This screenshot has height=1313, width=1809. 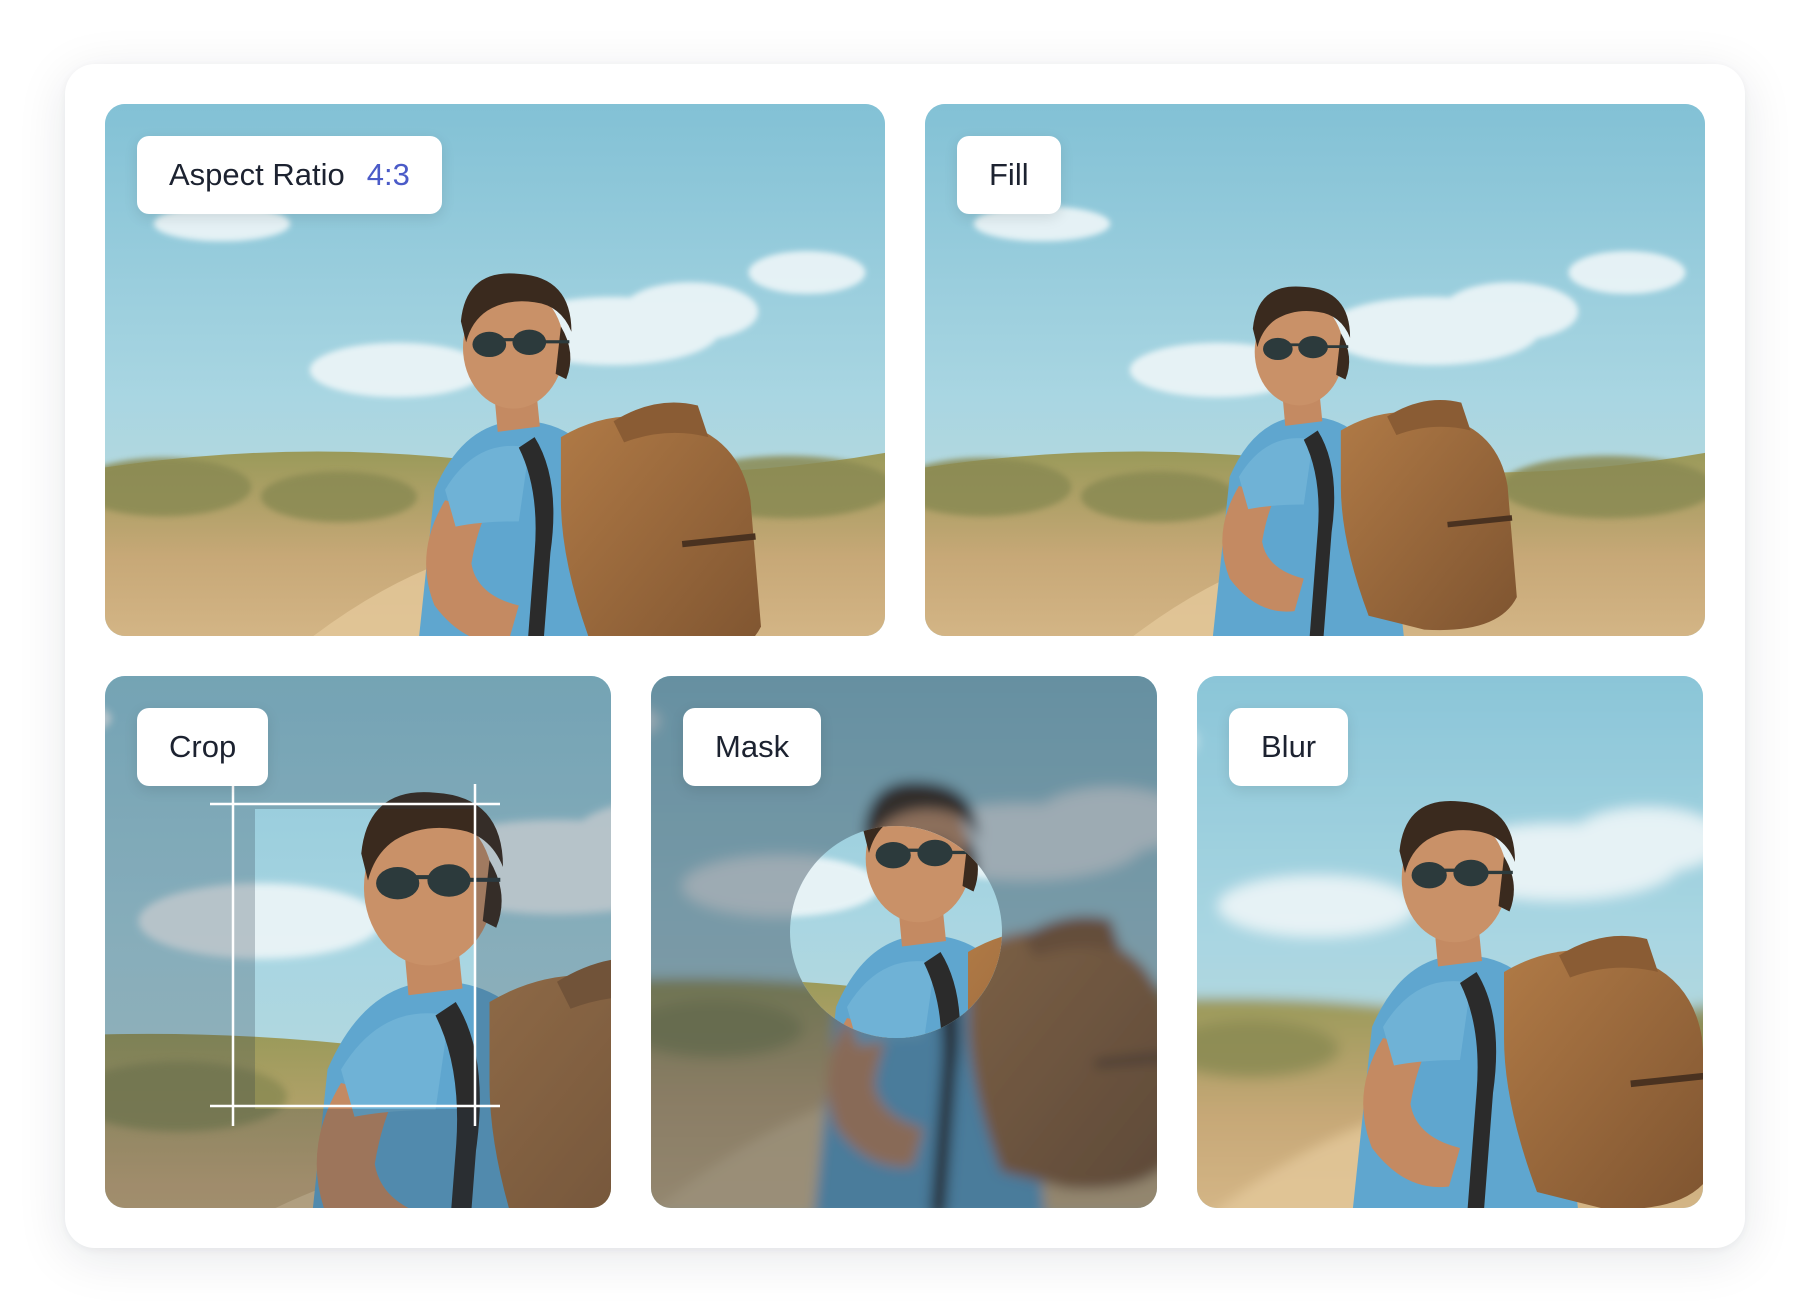 I want to click on blur-label: Blur, so click(x=1289, y=747).